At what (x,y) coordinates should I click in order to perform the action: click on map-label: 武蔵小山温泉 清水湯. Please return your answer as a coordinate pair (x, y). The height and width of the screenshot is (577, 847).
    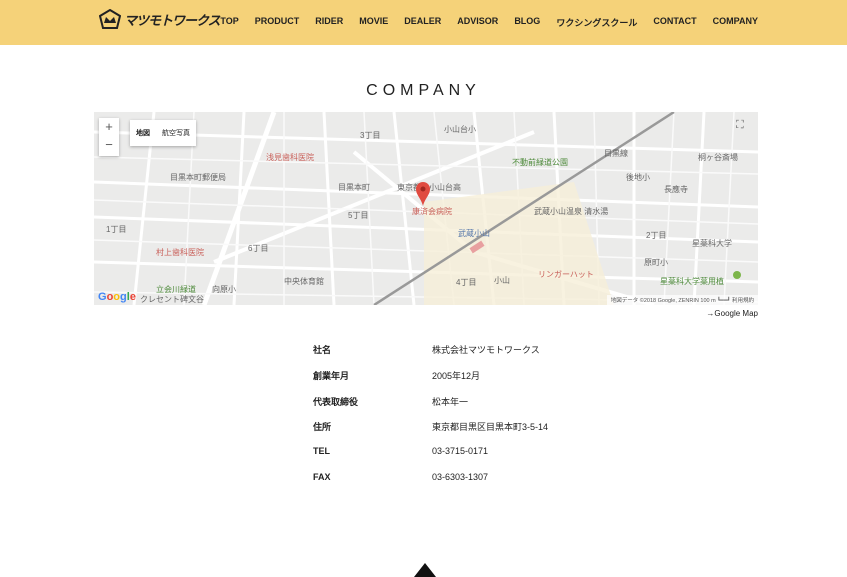
    Looking at the image, I should click on (571, 211).